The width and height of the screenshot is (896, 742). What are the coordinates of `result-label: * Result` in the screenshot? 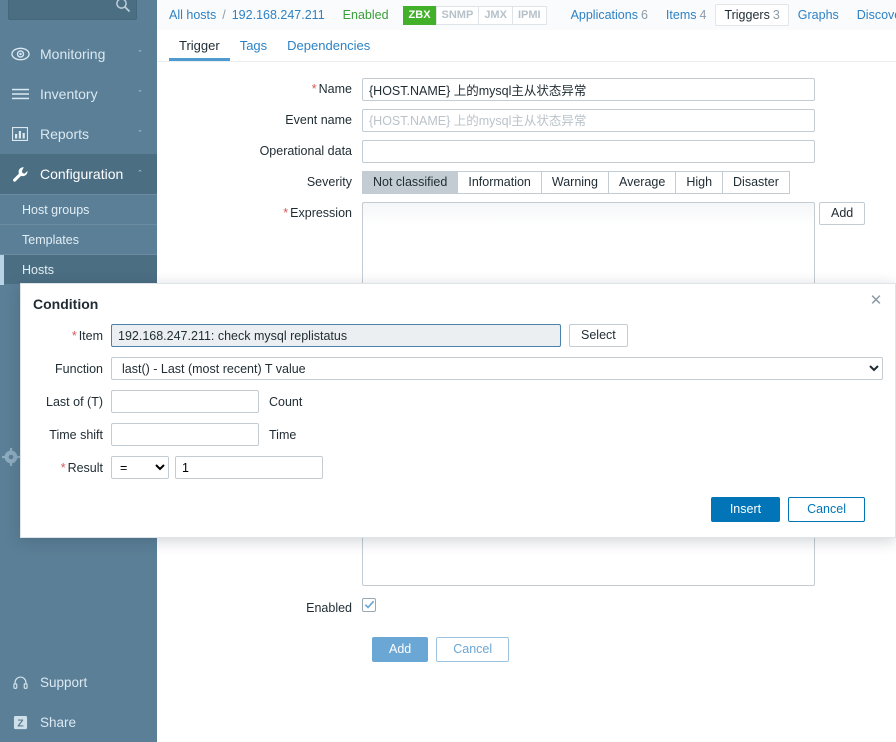 It's located at (66, 468).